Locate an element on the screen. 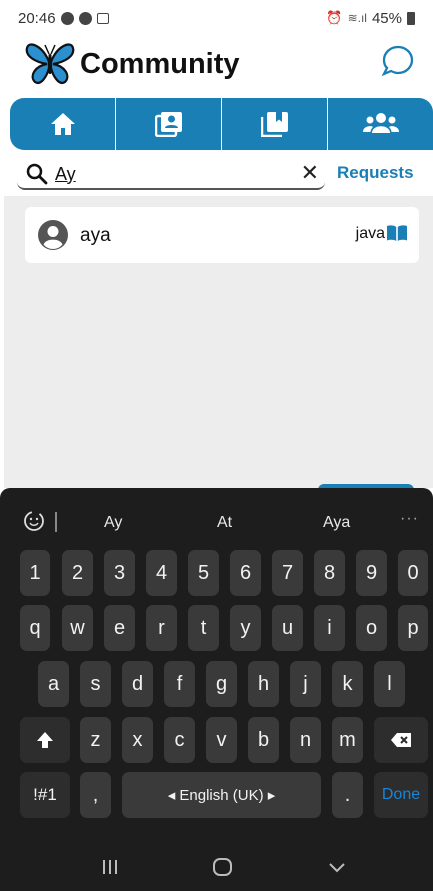  key-o: o is located at coordinates (371, 628).